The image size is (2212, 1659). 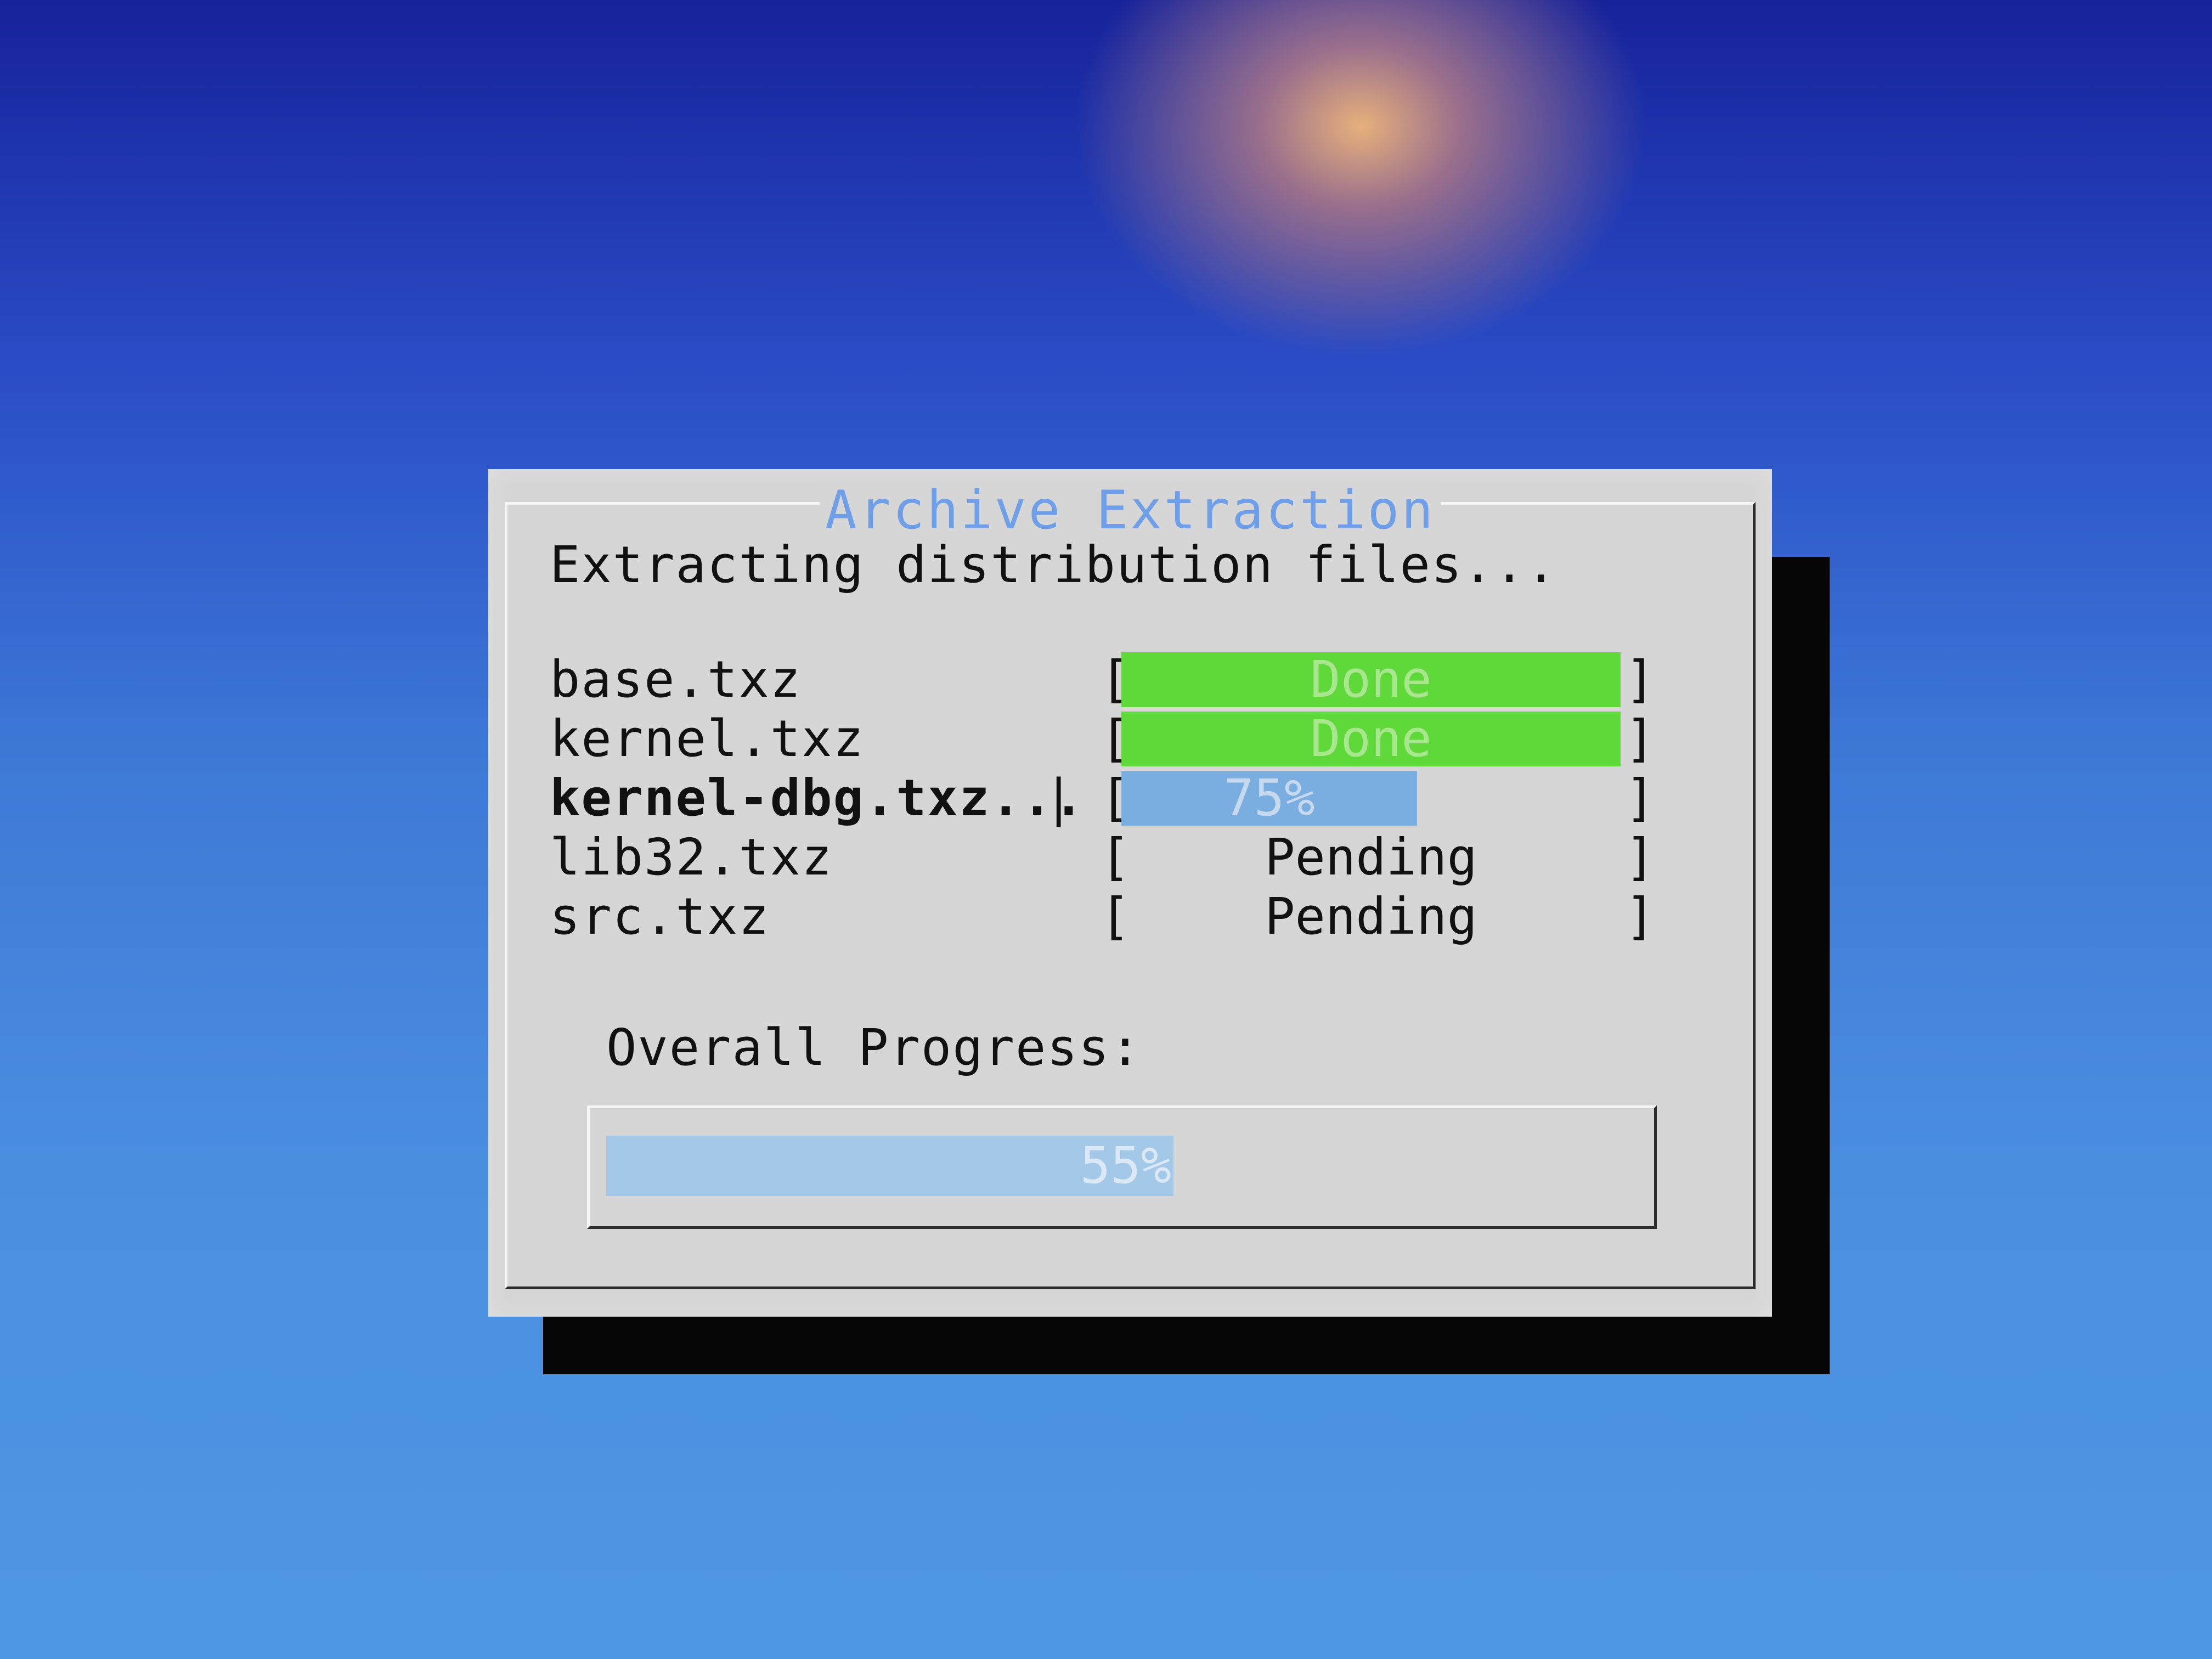 I want to click on overall-progress-box: 55%, so click(x=1122, y=1167).